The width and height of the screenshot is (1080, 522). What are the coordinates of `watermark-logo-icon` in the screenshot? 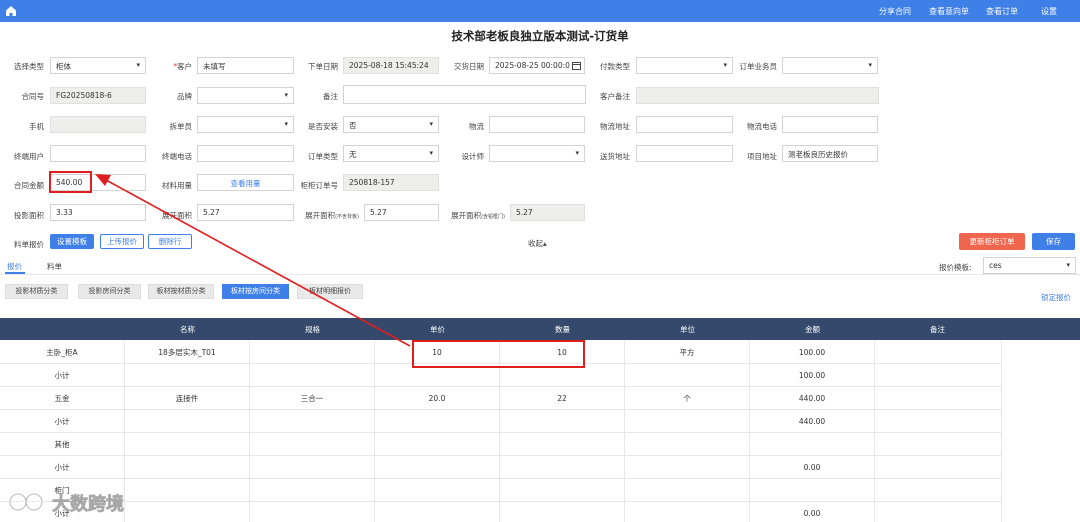 It's located at (26, 502).